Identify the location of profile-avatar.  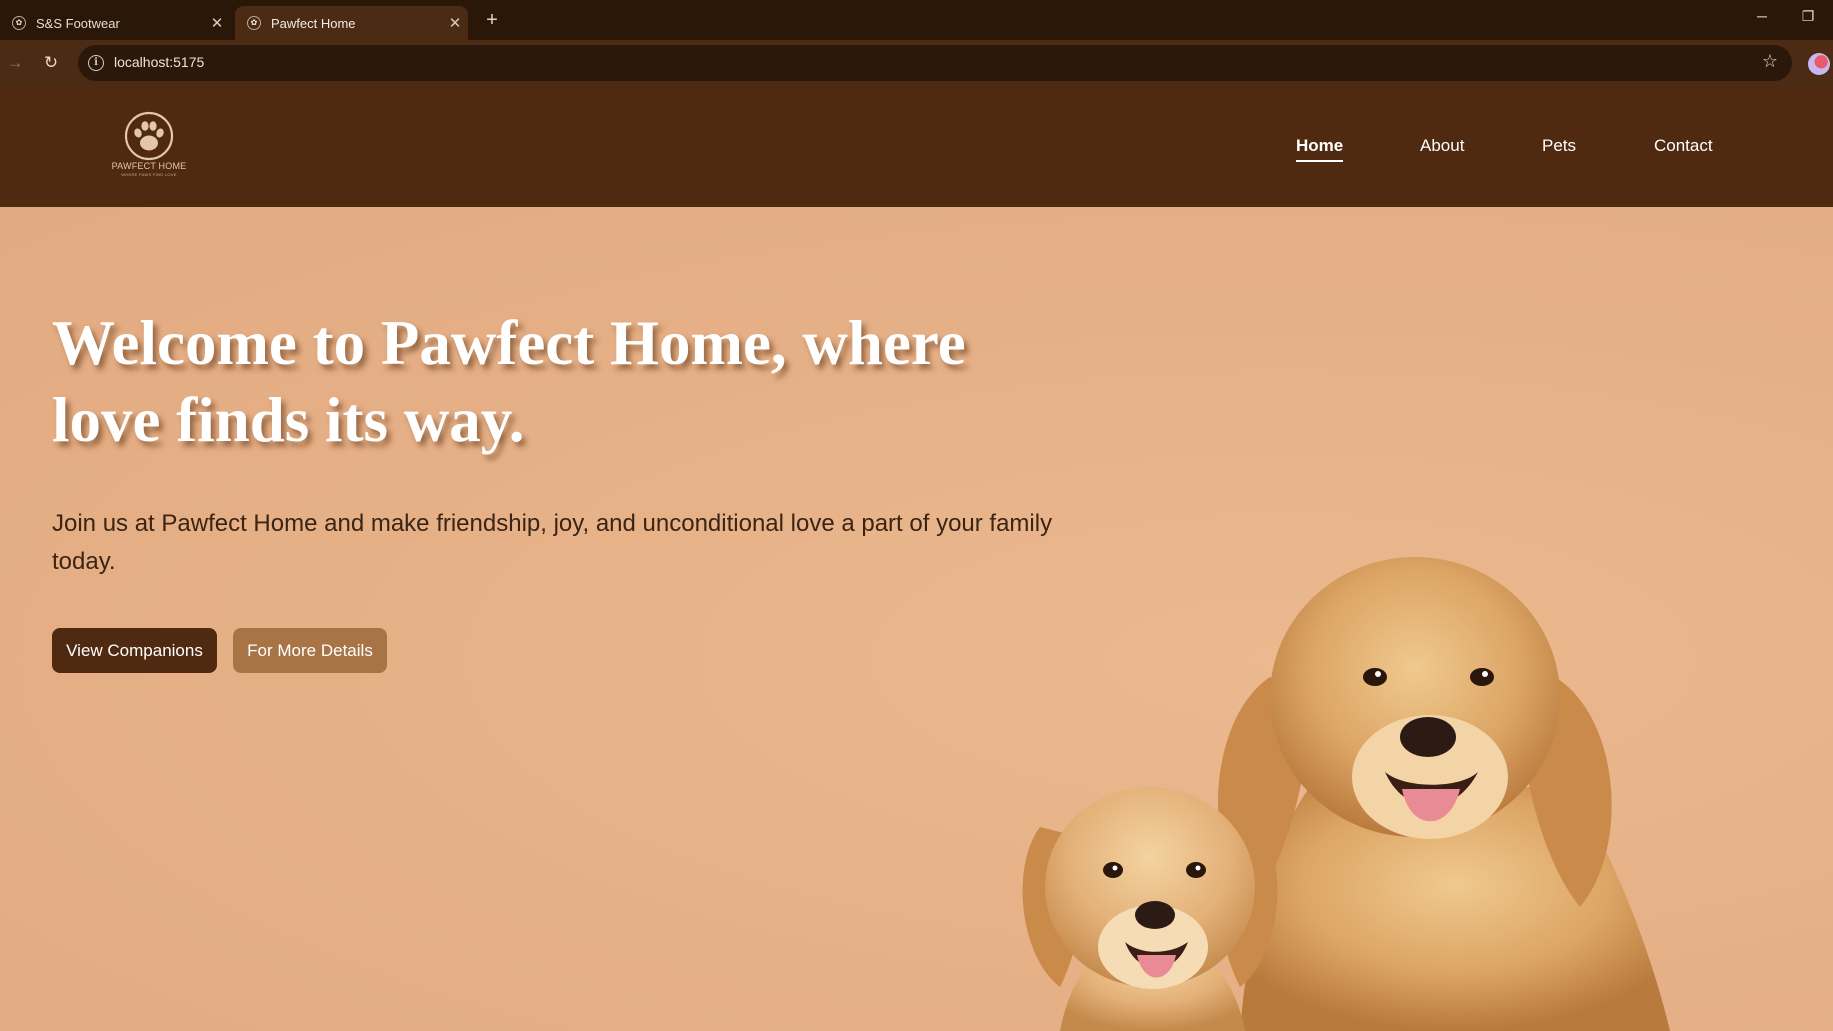
(1819, 64).